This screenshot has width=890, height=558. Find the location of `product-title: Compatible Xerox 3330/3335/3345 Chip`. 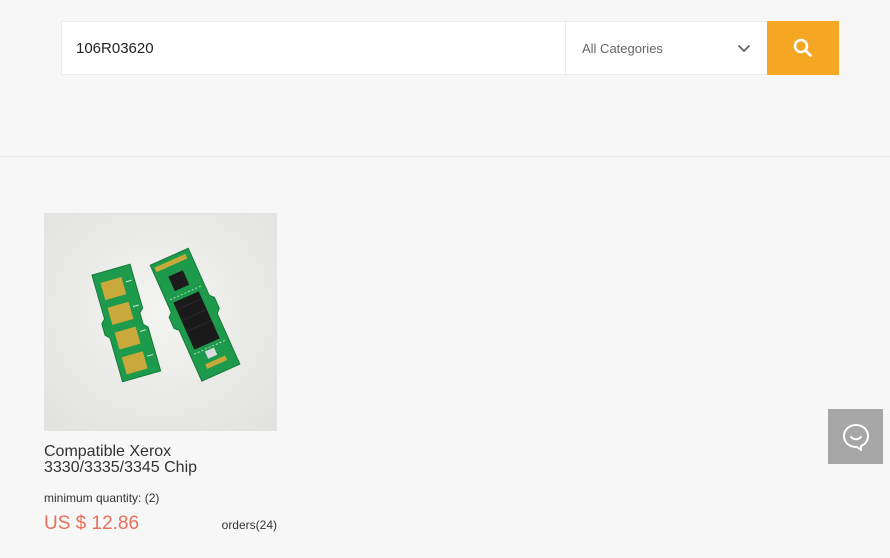

product-title: Compatible Xerox 3330/3335/3345 Chip is located at coordinates (160, 460).